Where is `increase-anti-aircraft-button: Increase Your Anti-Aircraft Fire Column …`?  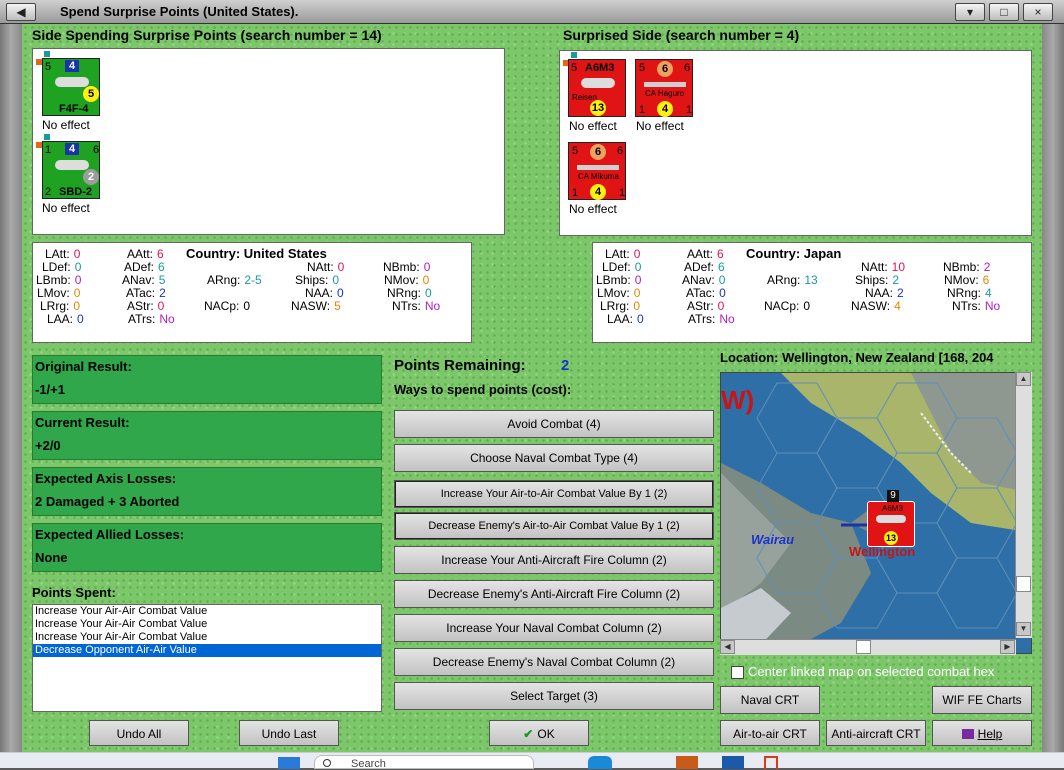 increase-anti-aircraft-button: Increase Your Anti-Aircraft Fire Column … is located at coordinates (554, 560).